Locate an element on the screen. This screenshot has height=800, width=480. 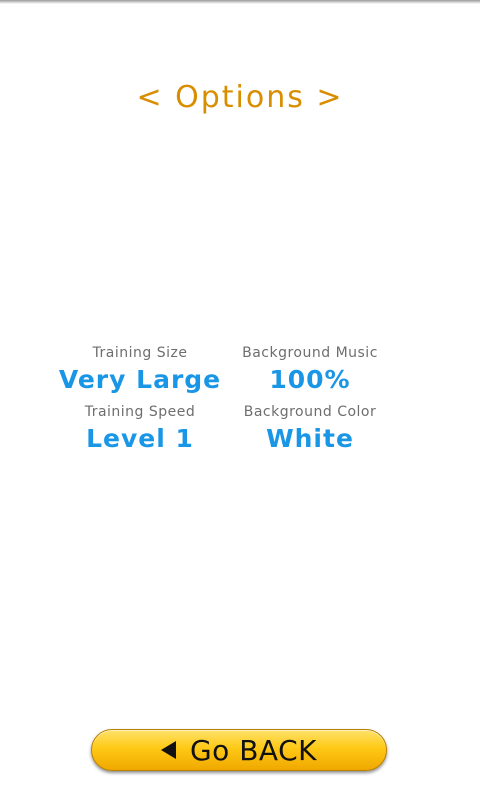
background-music-option: Background Music 100% is located at coordinates (310, 371).